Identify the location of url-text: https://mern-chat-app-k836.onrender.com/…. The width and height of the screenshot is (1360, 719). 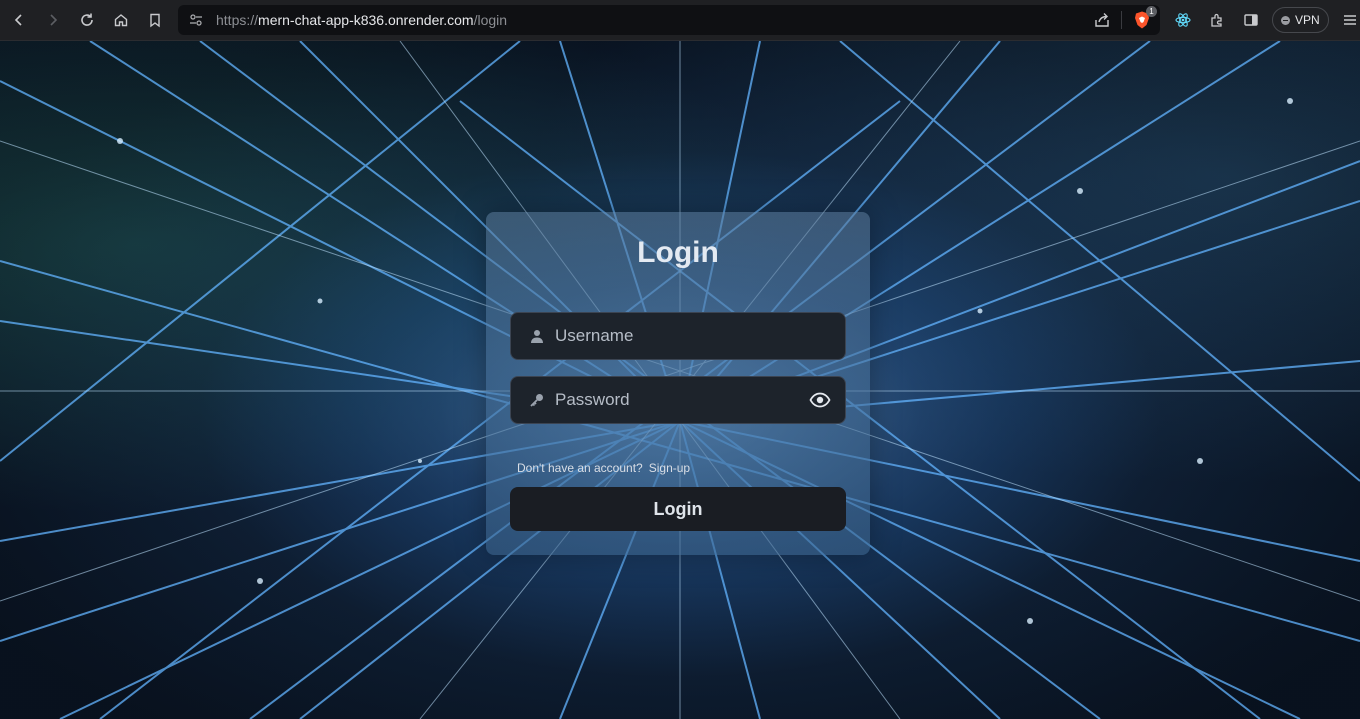
(362, 20).